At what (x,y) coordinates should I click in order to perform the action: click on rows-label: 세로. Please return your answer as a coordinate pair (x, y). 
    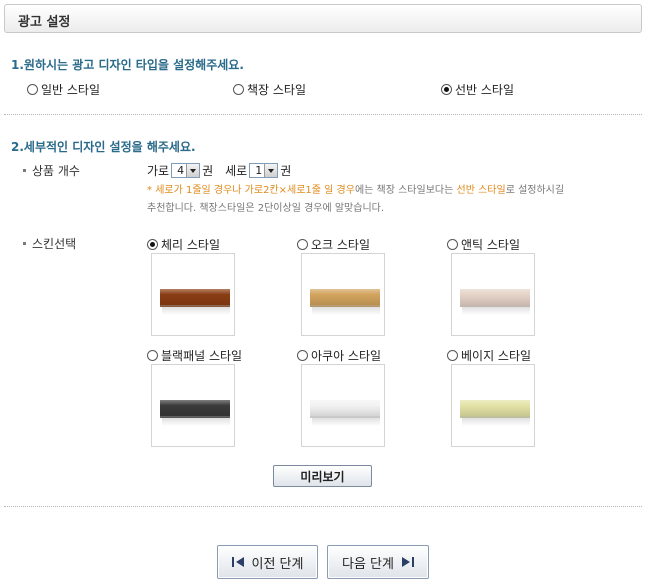
    Looking at the image, I should click on (236, 170).